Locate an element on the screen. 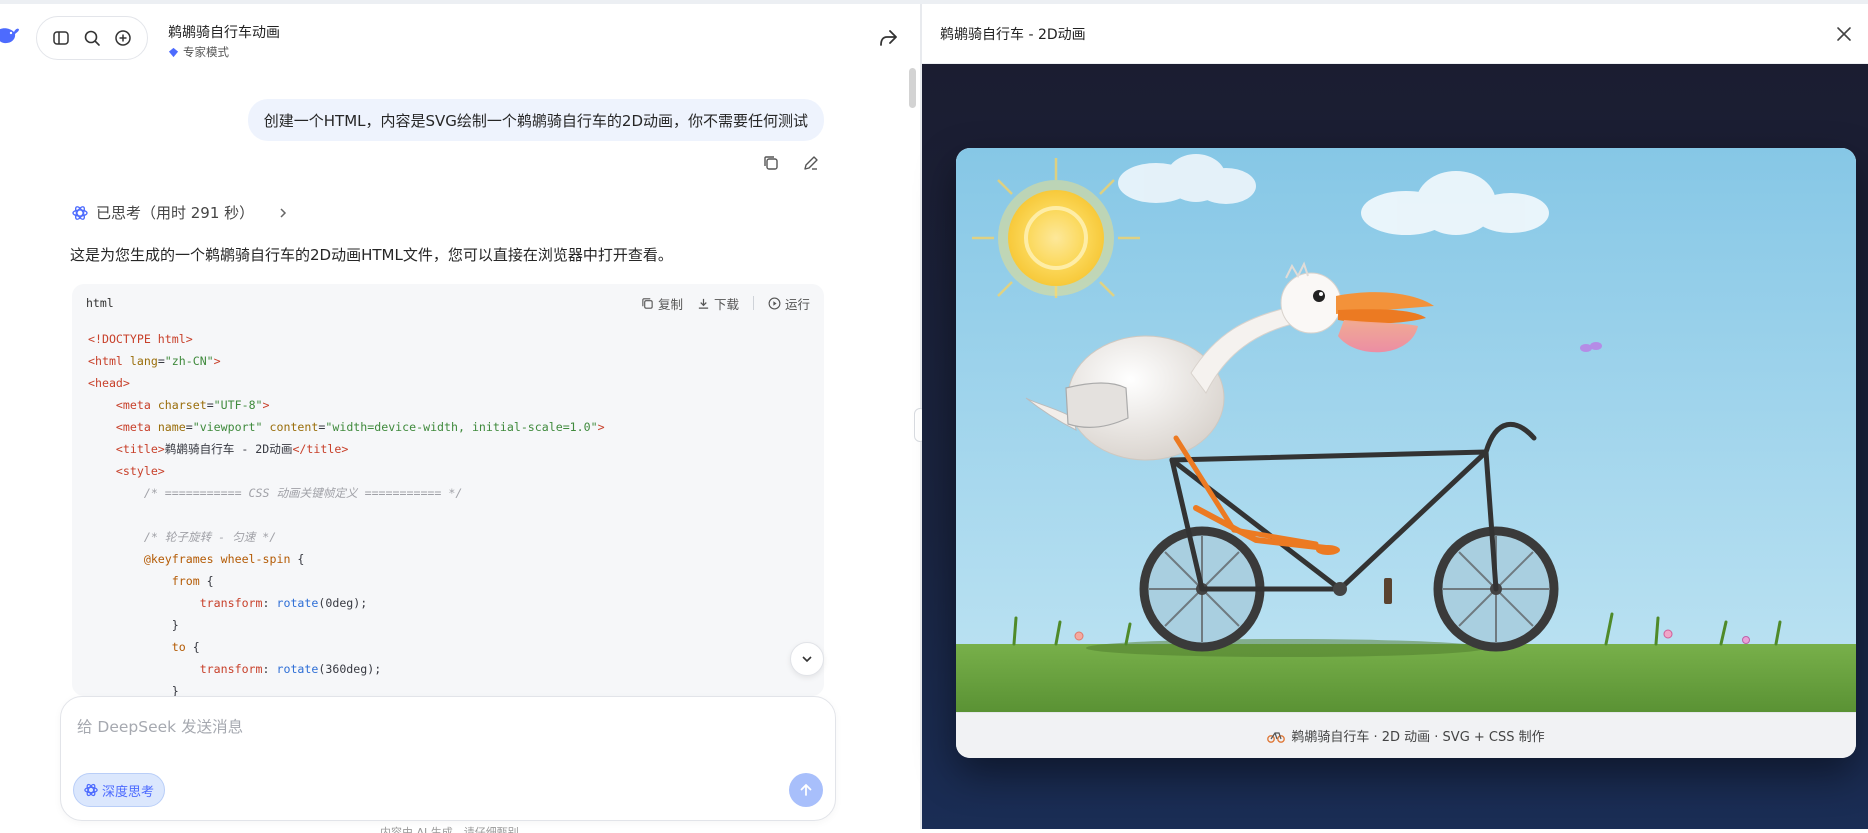 The height and width of the screenshot is (833, 1868). sidebar-toggle-icon is located at coordinates (60, 38).